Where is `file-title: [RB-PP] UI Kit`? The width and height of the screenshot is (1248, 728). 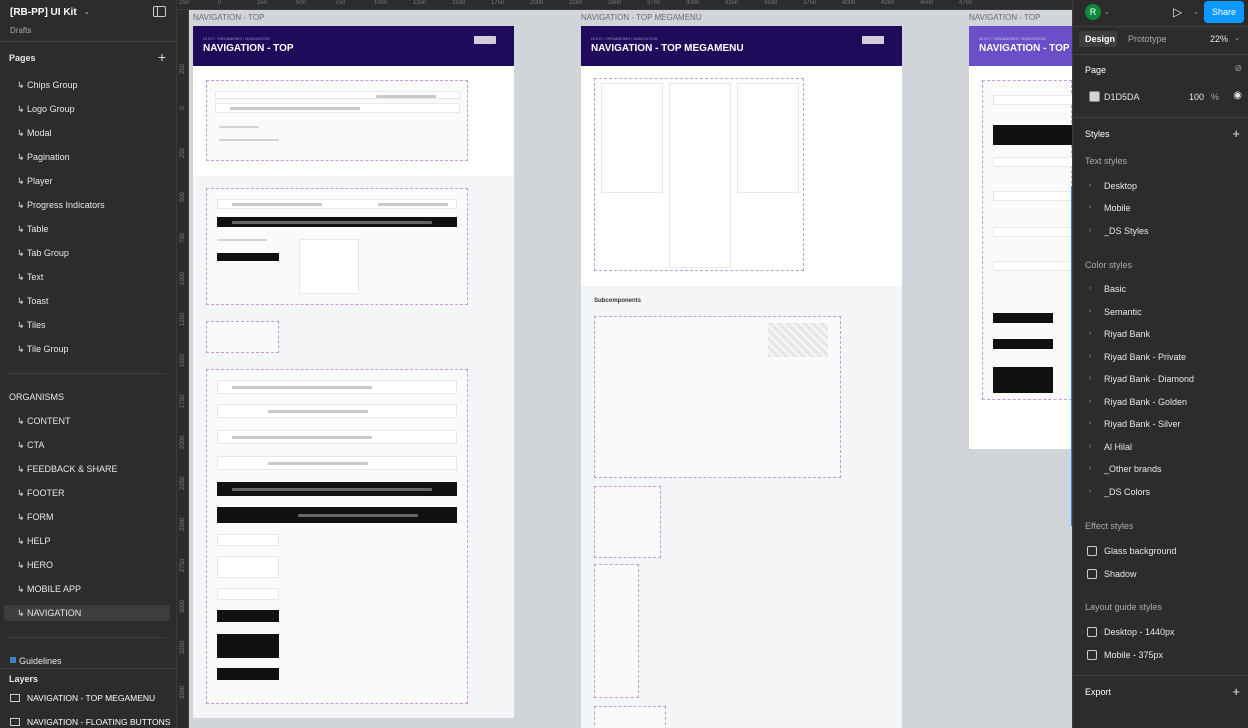
file-title: [RB-PP] UI Kit is located at coordinates (43, 12).